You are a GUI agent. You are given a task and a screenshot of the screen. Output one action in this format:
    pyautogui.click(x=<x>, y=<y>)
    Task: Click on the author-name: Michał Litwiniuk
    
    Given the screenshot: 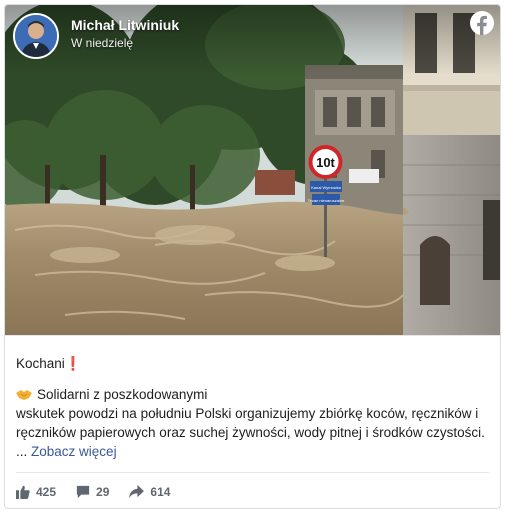 What is the action you would take?
    pyautogui.click(x=125, y=25)
    